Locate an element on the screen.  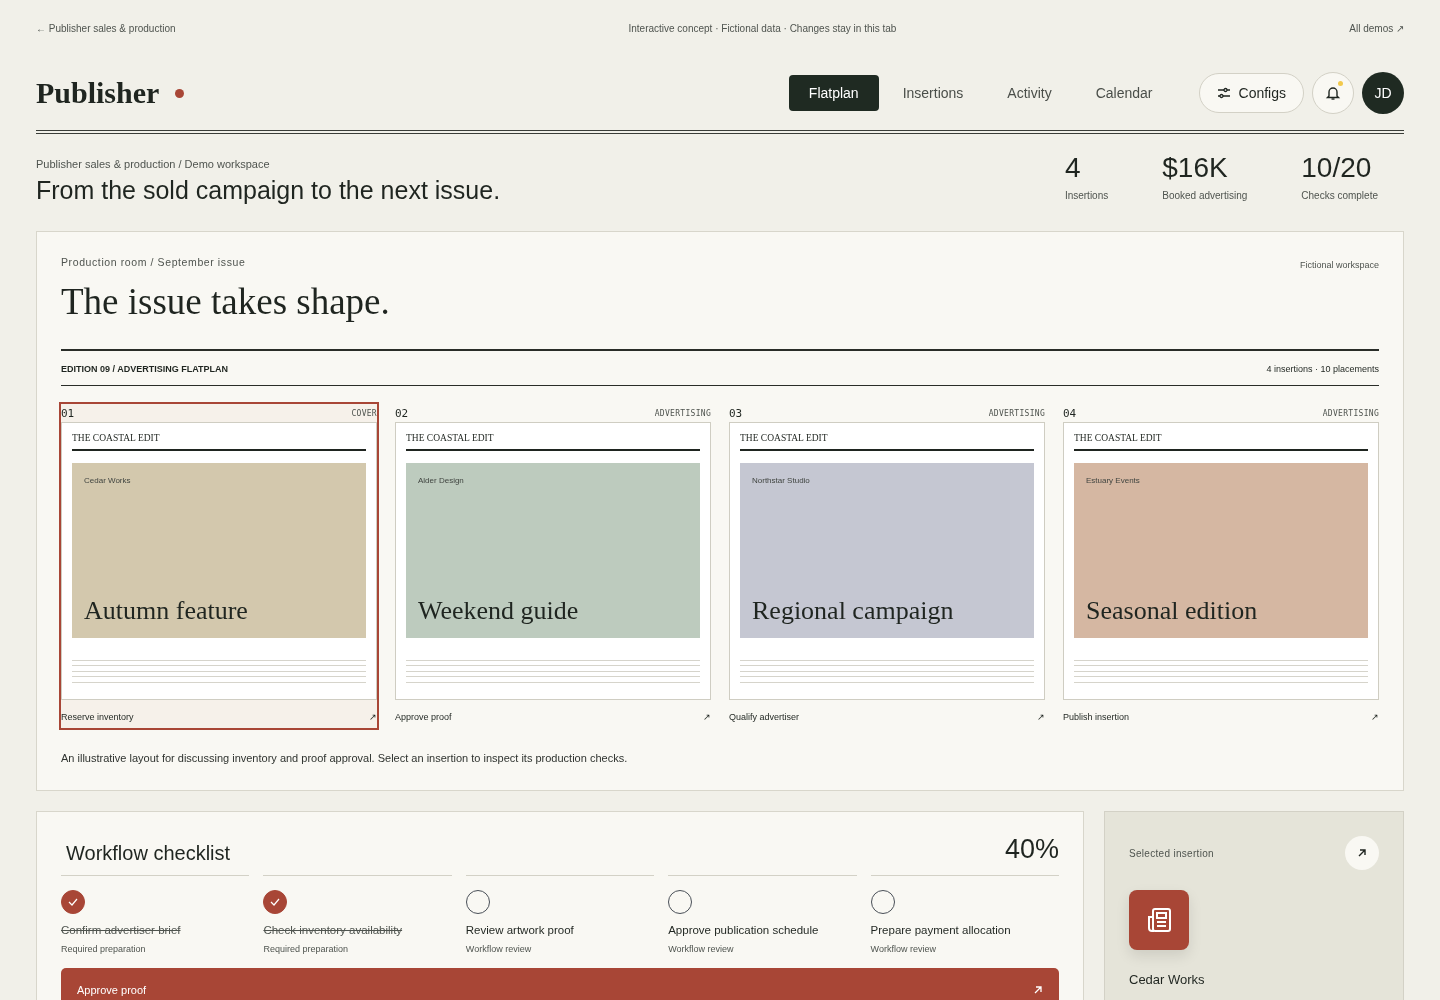
task-label: Confirm advertiser brief is located at coordinates (121, 930).